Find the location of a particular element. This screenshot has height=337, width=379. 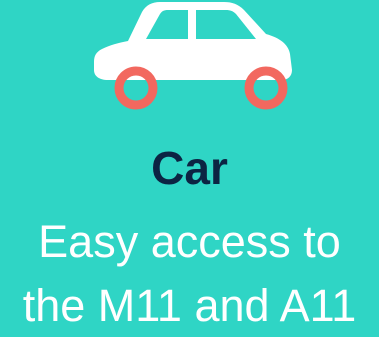

card-title: Car is located at coordinates (189, 168).